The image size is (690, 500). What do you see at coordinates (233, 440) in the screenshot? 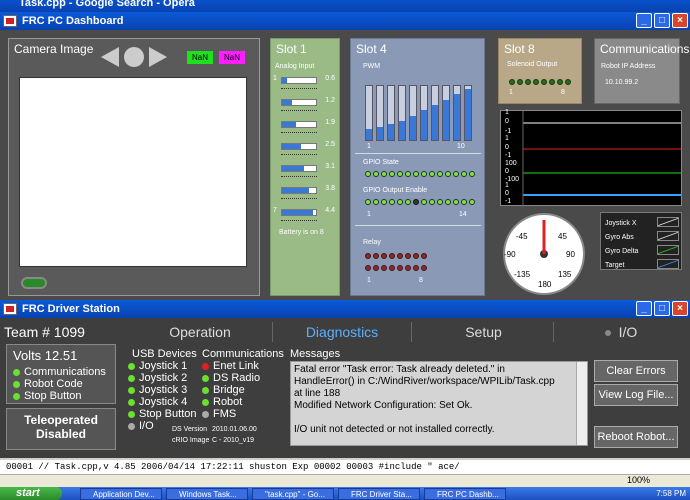
I see `crio-version: C - 2010_v19` at bounding box center [233, 440].